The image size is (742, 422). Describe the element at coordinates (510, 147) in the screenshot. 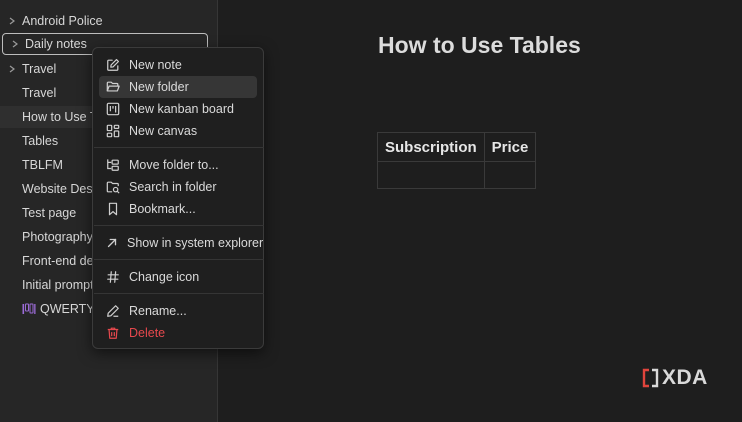

I see `table-header-cell: Price` at that location.